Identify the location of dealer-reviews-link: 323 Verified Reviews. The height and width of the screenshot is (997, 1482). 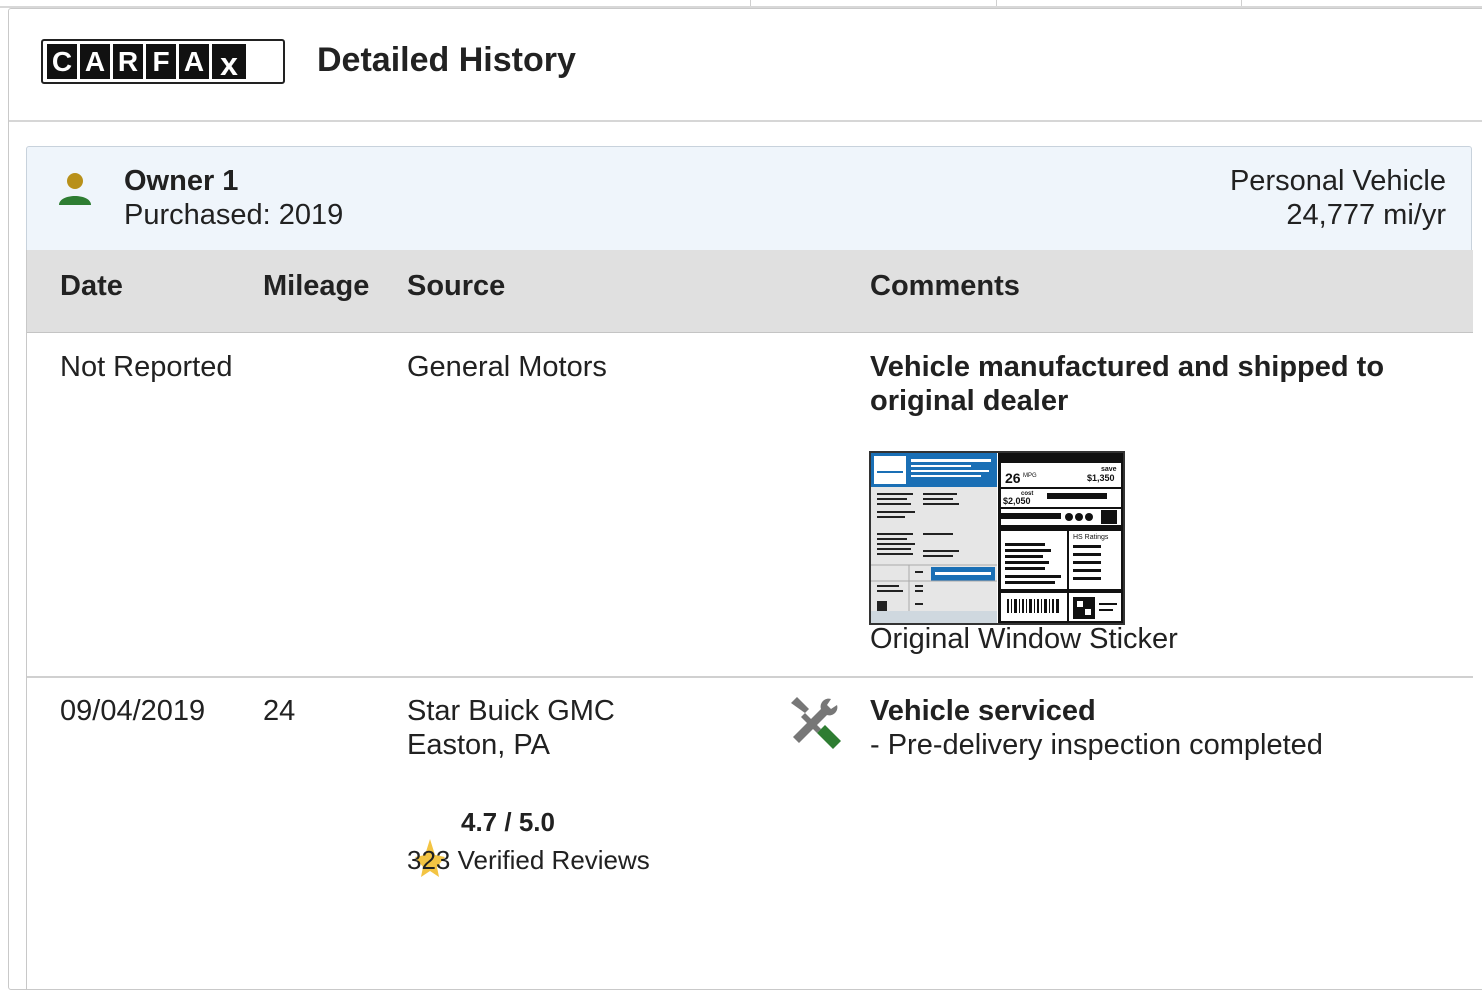
(528, 860).